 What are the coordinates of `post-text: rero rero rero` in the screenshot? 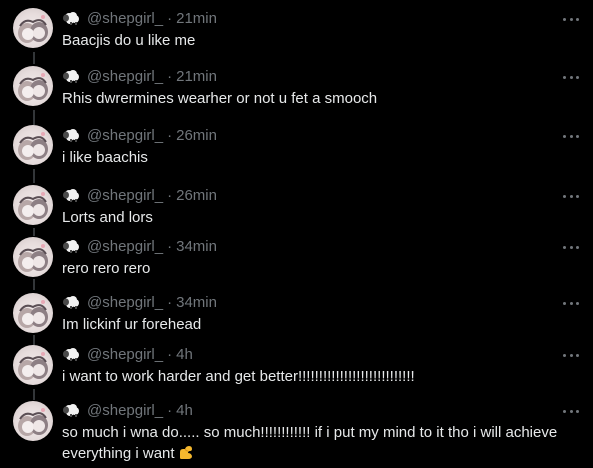 It's located at (106, 268).